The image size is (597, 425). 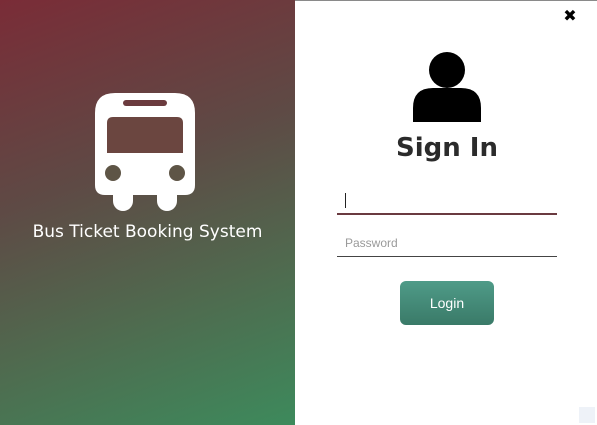 I want to click on app-title: Bus Ticket Booking System, so click(x=147, y=232).